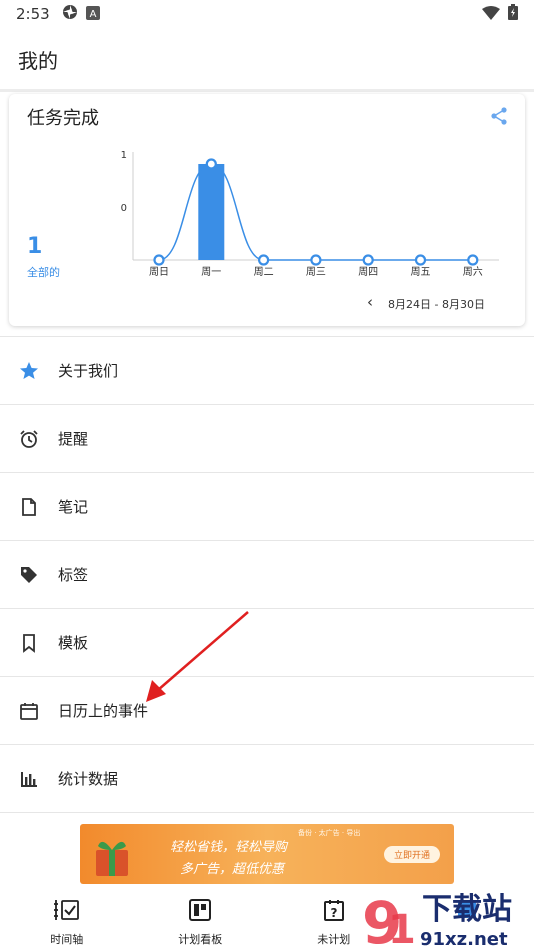  I want to click on menu-item-label: 关于我们, so click(88, 371).